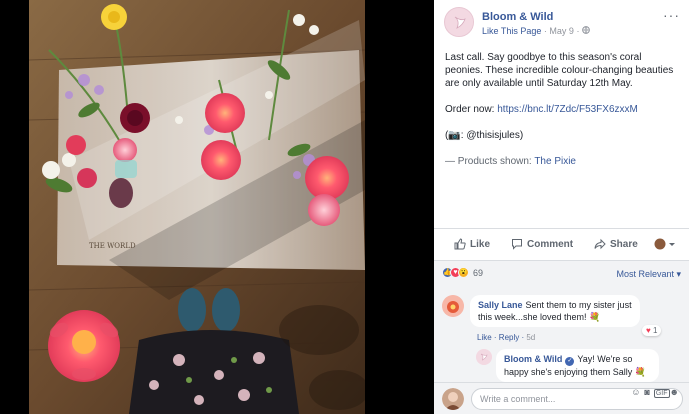 This screenshot has height=414, width=689. I want to click on comment-reaction-badge: ♥ 1, so click(652, 330).